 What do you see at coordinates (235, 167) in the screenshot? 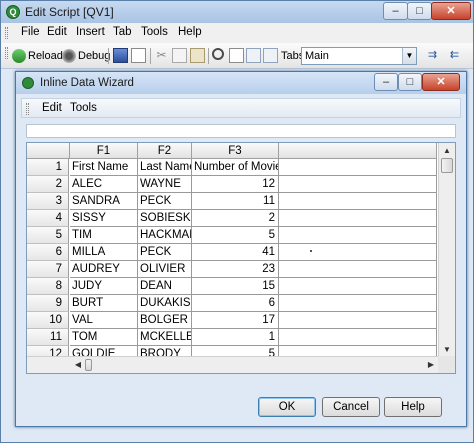
I see `grid-cell: Number of Movies` at bounding box center [235, 167].